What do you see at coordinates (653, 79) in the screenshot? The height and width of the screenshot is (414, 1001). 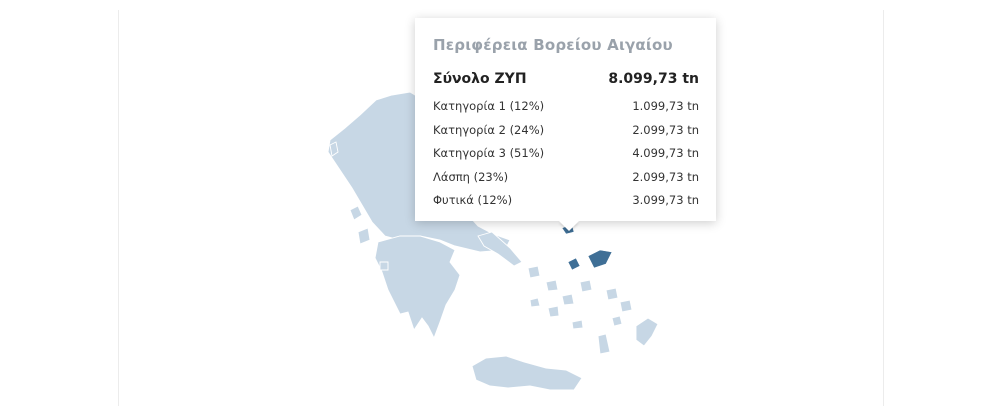 I see `tooltip-total-value: 8.099,73 tn` at bounding box center [653, 79].